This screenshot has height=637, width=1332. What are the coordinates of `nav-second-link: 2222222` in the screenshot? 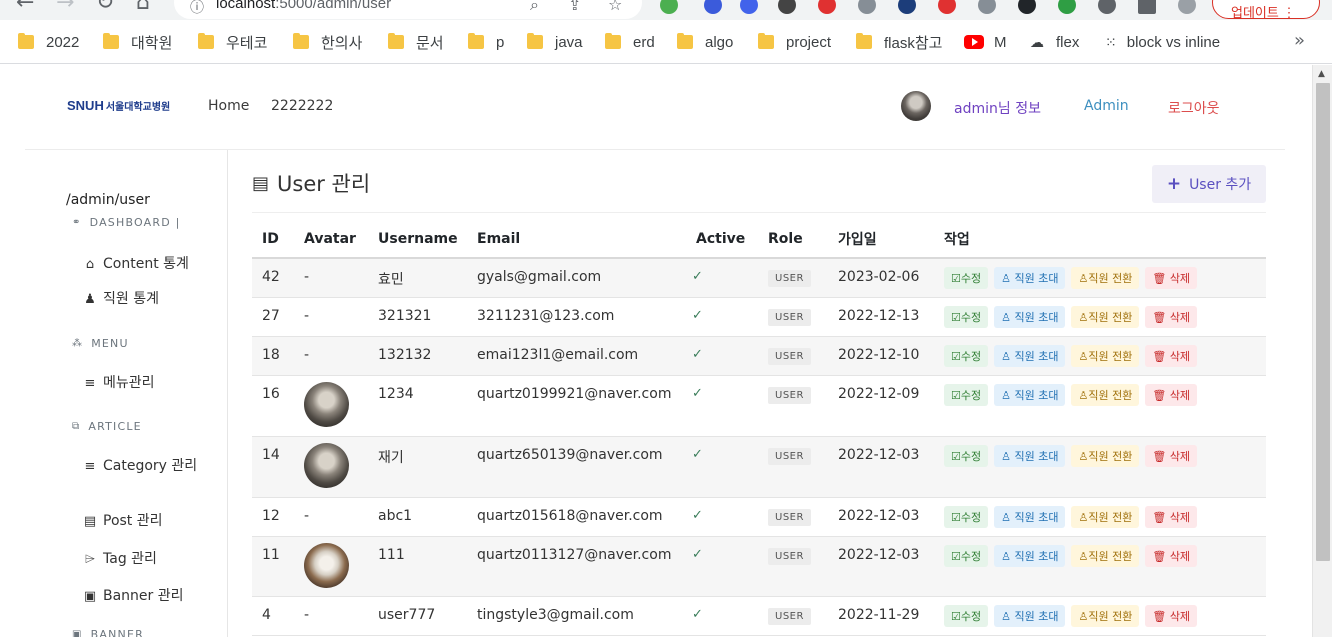 It's located at (302, 106).